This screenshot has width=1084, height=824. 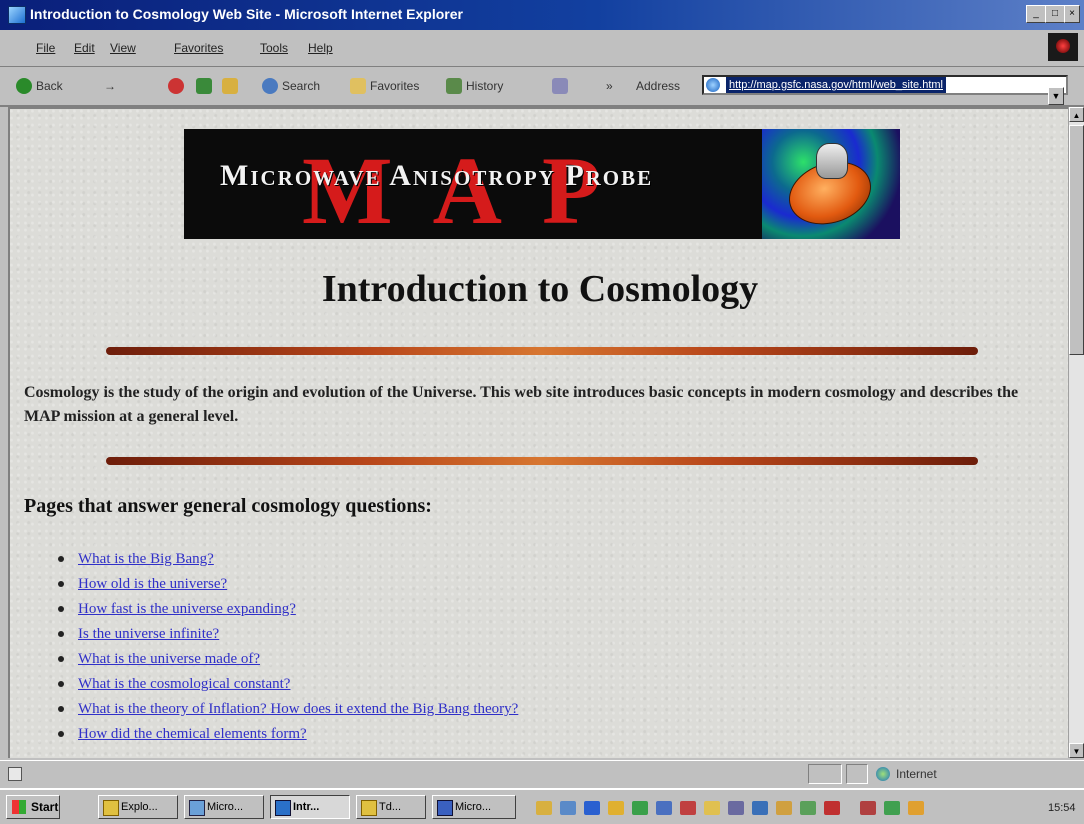 What do you see at coordinates (148, 634) in the screenshot?
I see `question-link: Is the universe infinite?` at bounding box center [148, 634].